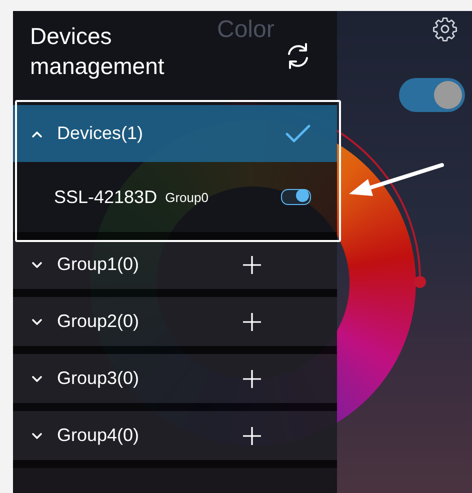 This screenshot has width=472, height=493. Describe the element at coordinates (106, 197) in the screenshot. I see `device-name: SSL-42183D` at that location.